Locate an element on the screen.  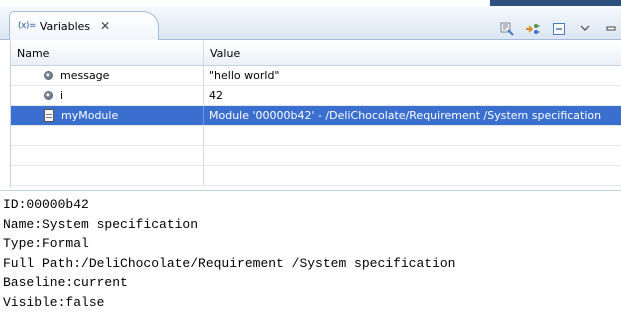
view-menu-icon is located at coordinates (585, 29).